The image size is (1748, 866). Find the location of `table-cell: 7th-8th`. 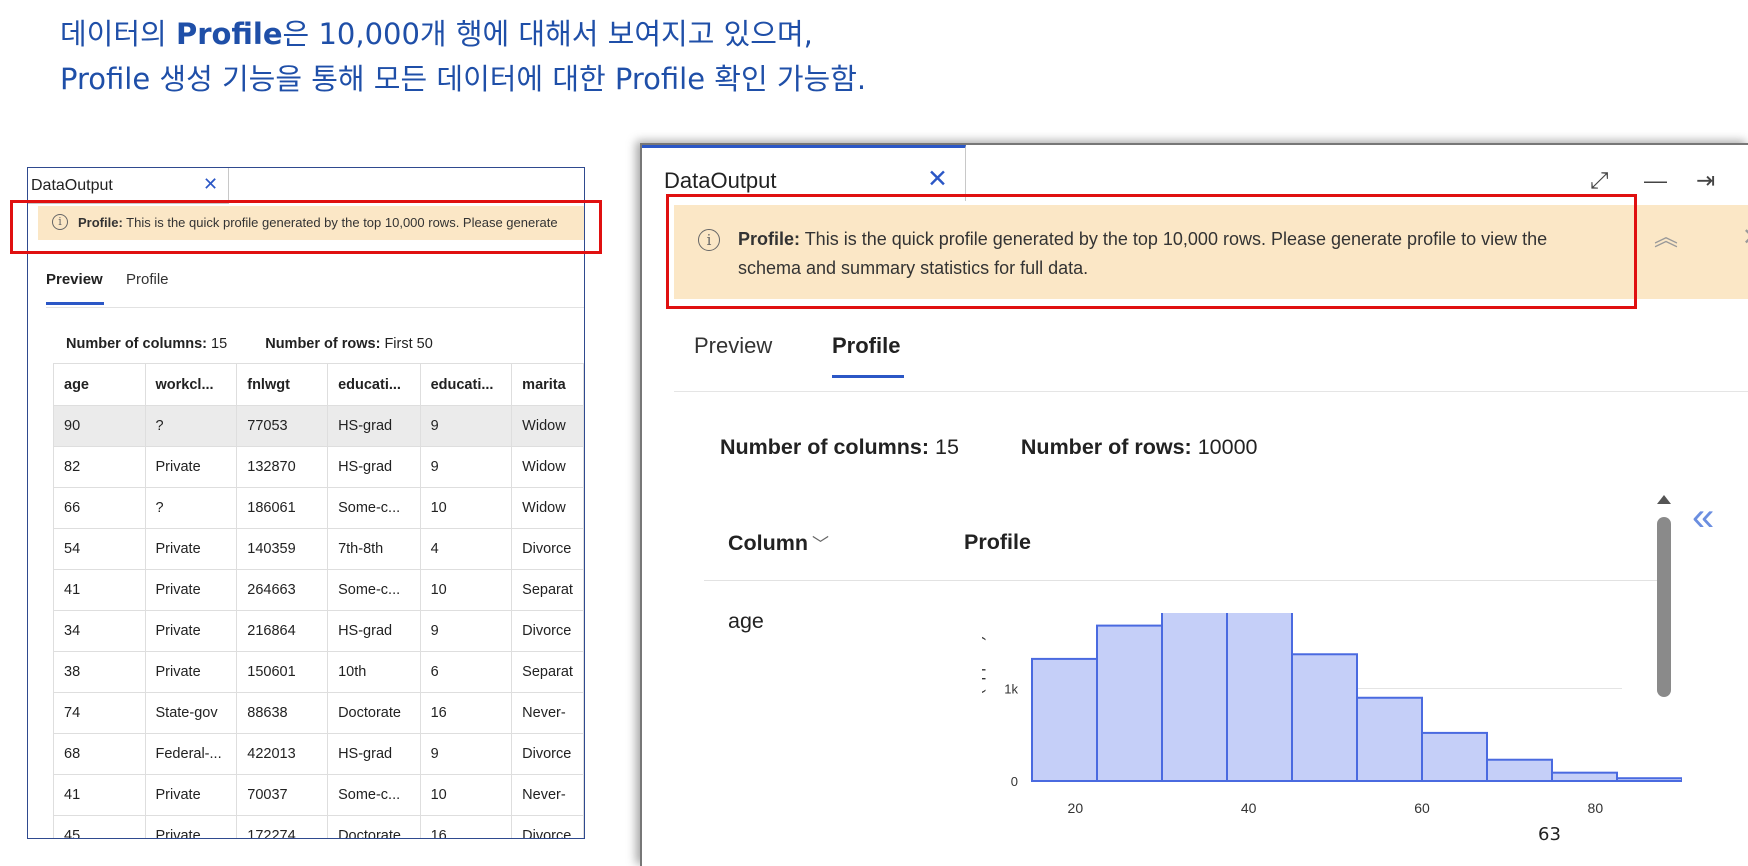

table-cell: 7th-8th is located at coordinates (374, 549).